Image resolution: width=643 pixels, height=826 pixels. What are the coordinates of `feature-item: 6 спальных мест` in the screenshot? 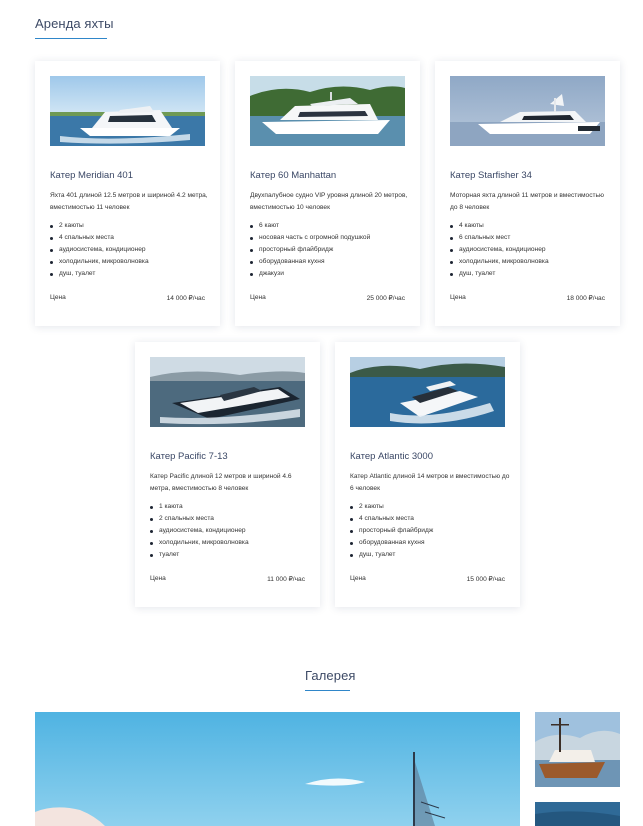 It's located at (499, 238).